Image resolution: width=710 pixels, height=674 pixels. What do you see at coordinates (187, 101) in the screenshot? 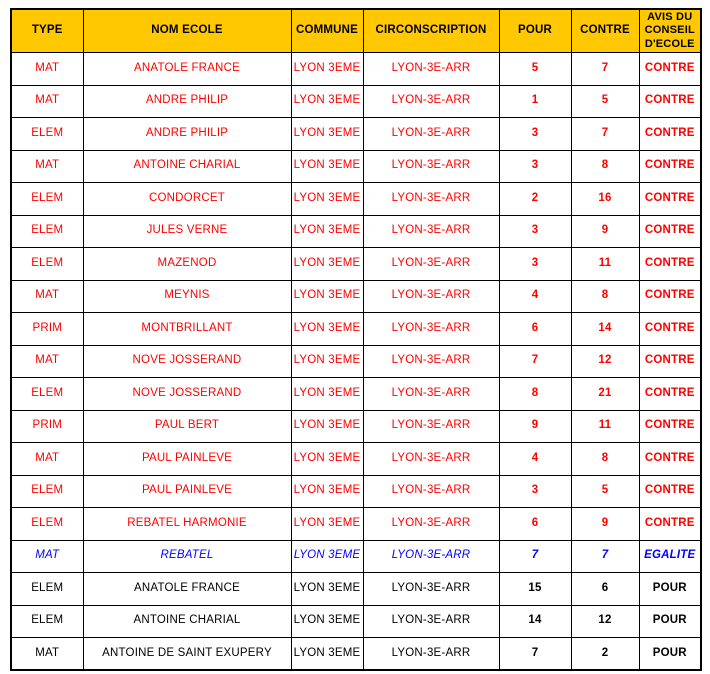
I see `cell-nom-ecole: ANDRE PHILIP` at bounding box center [187, 101].